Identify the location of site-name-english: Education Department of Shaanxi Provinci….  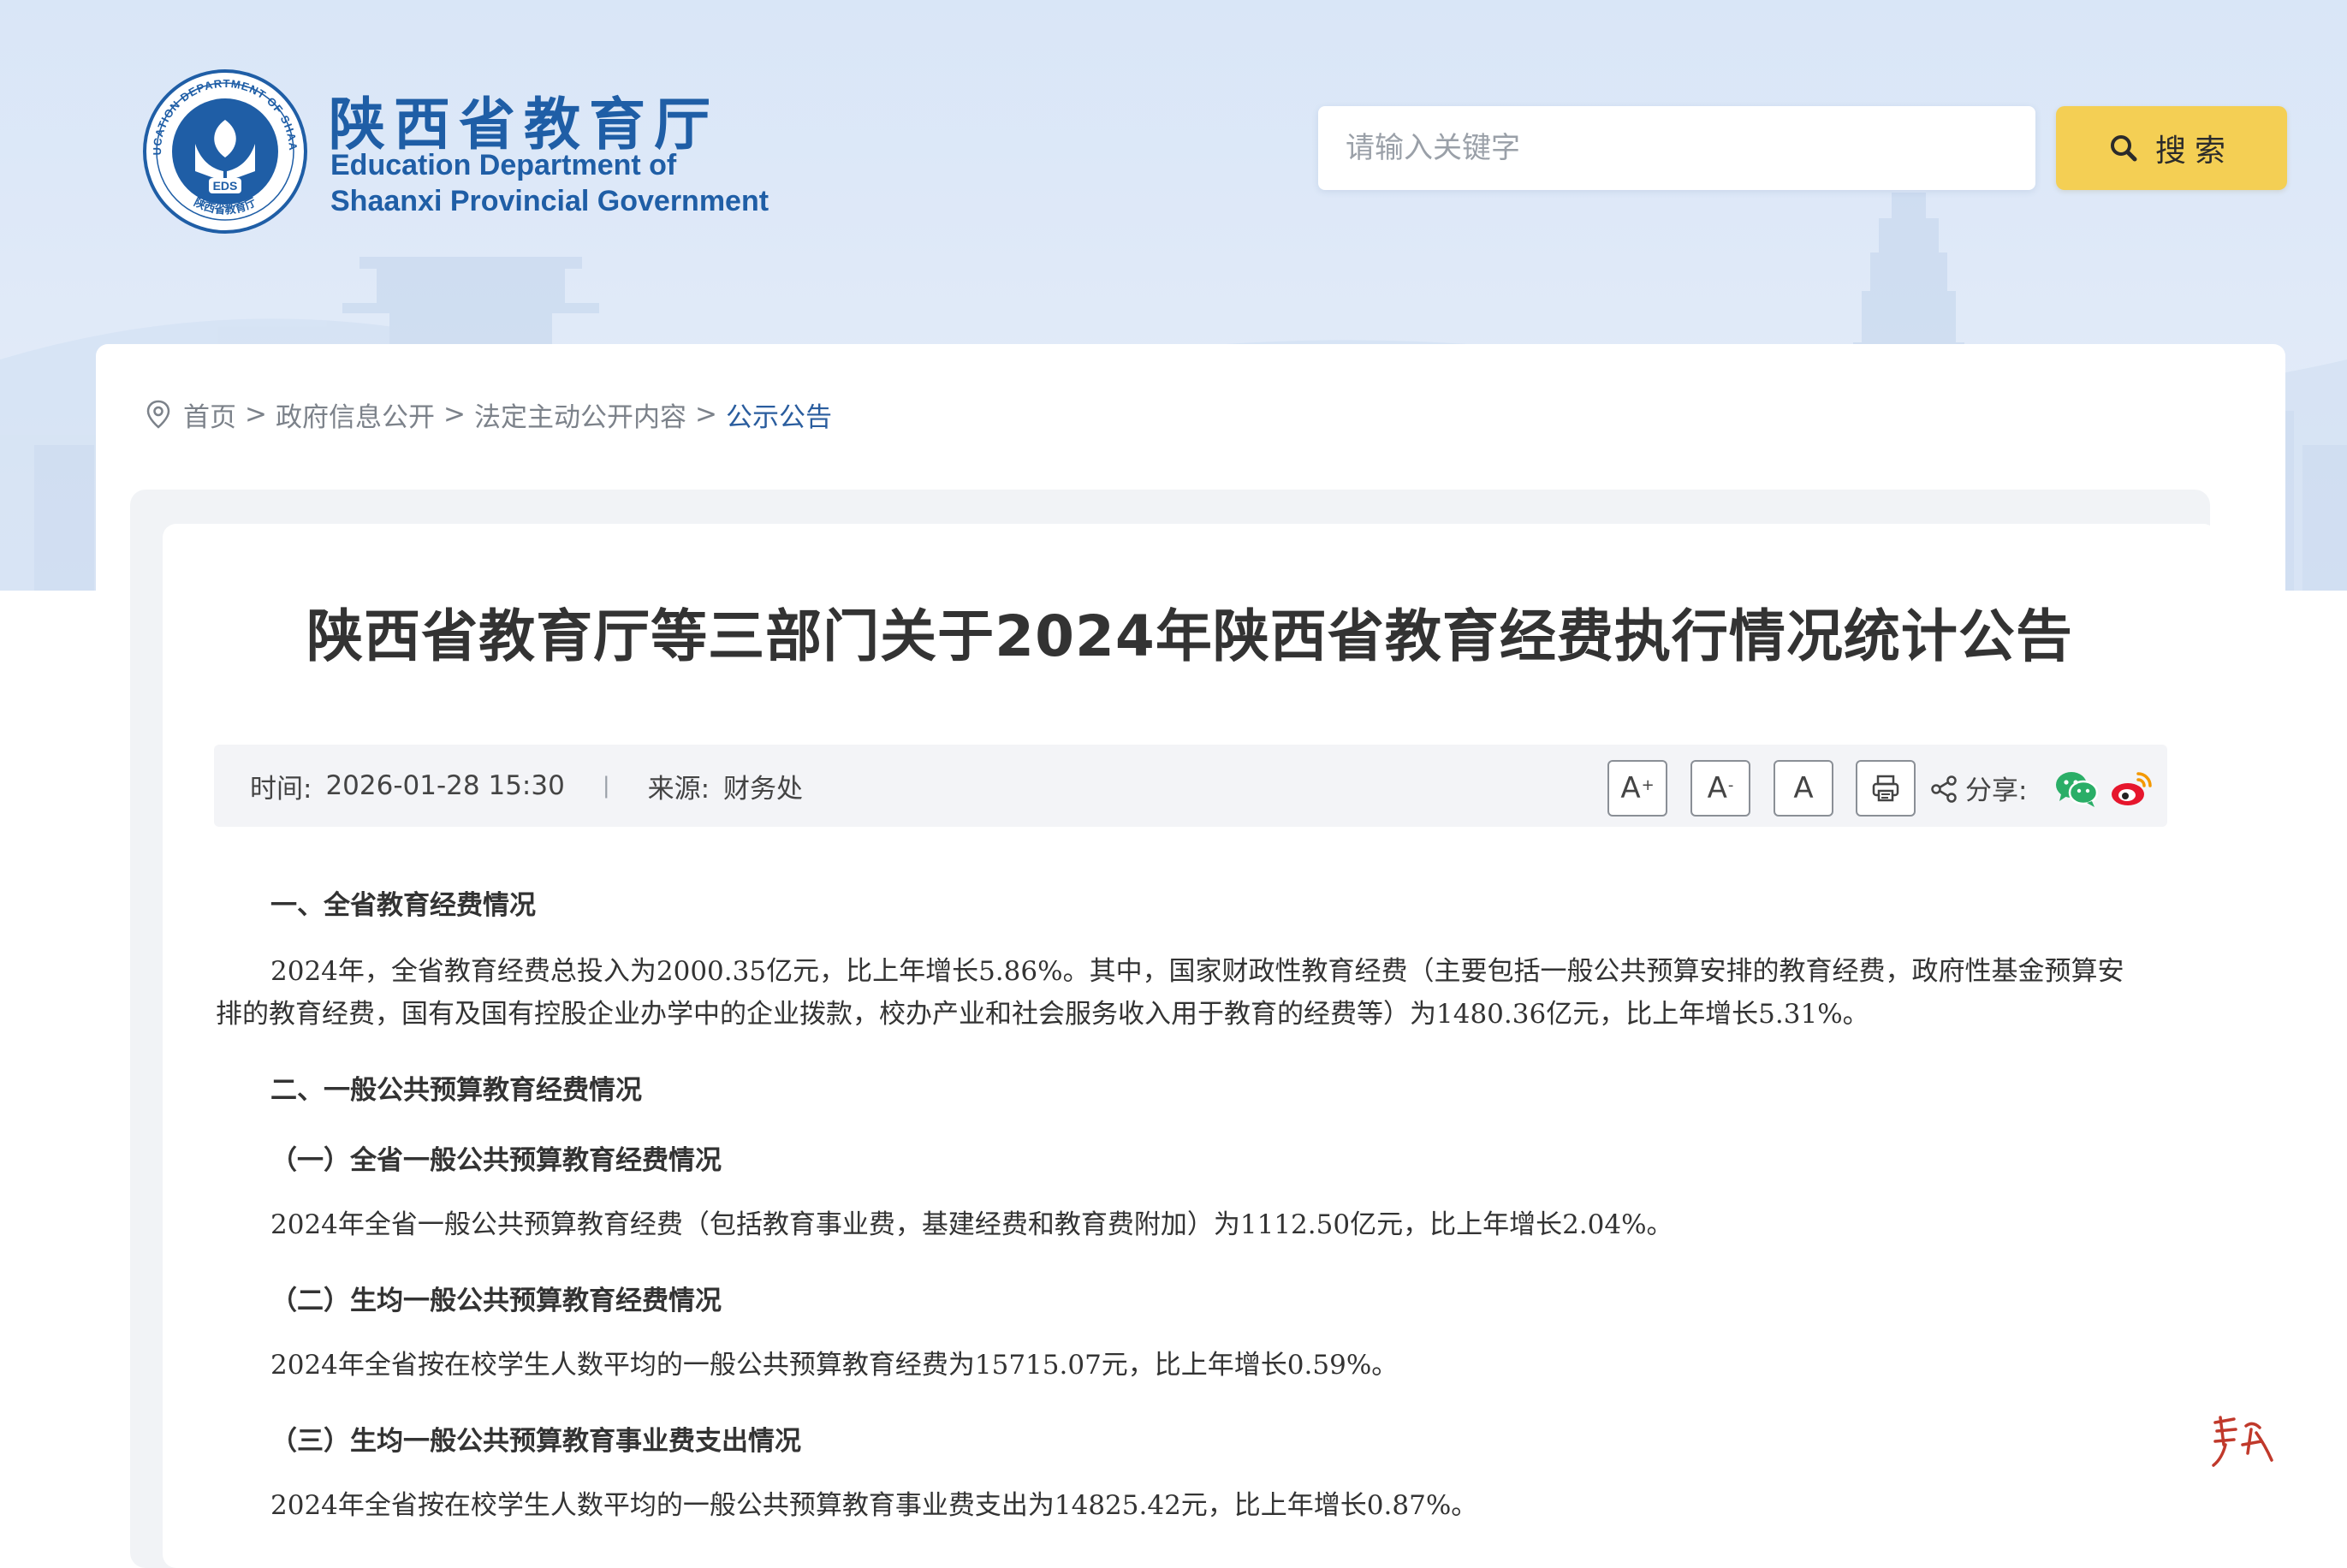
(549, 183).